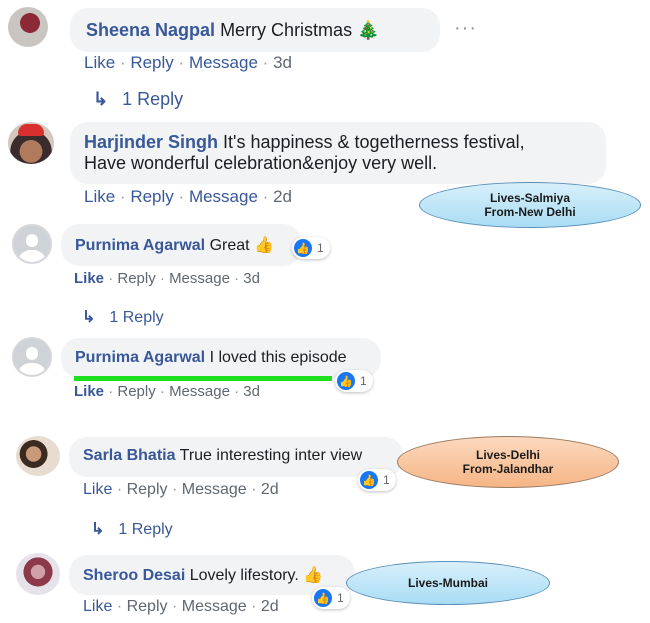 Image resolution: width=650 pixels, height=623 pixels. I want to click on comment-bubble-6: Sheroo Desai Lovely lifestory. 👍, so click(212, 575).